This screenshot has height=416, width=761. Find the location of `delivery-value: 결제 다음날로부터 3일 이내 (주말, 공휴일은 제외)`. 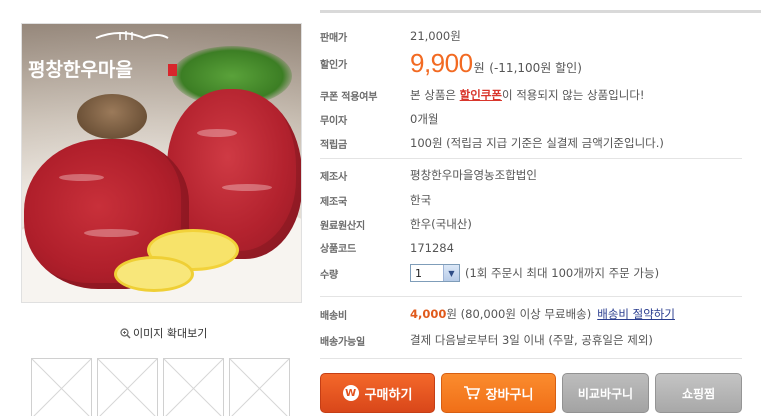

delivery-value: 결제 다음날로부터 3일 이내 (주말, 공휴일은 제외) is located at coordinates (531, 340).